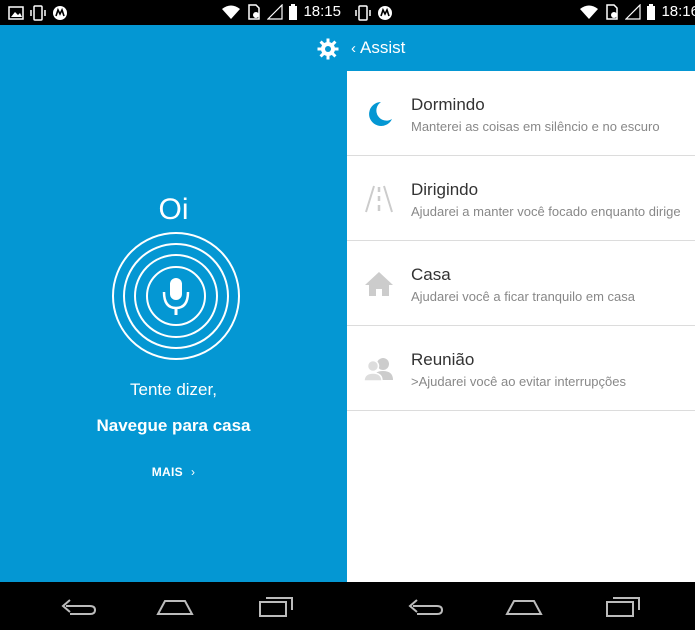 The image size is (695, 630). I want to click on example-command: Navegue para casa, so click(173, 425).